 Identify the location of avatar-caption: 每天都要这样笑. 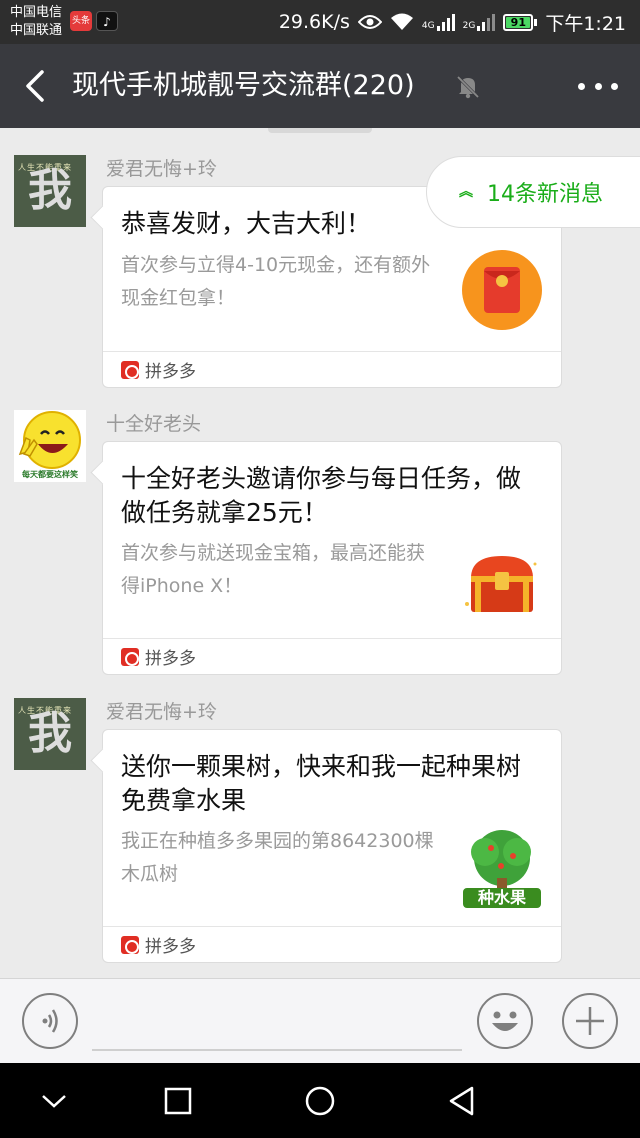
(50, 474).